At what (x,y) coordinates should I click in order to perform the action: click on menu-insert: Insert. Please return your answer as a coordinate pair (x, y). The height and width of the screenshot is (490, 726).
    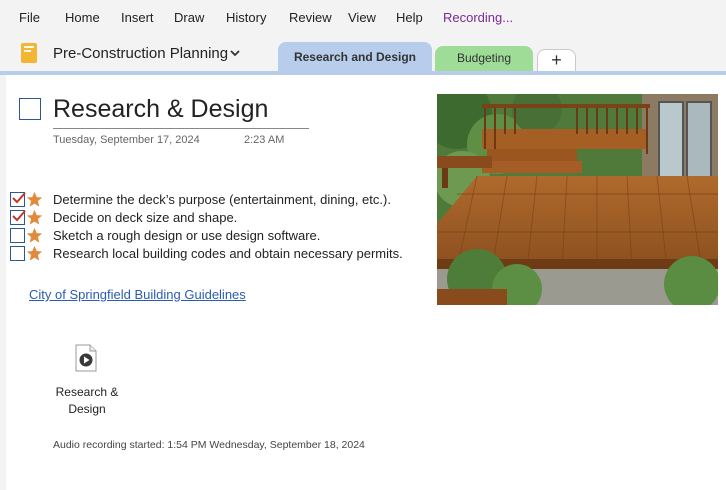
    Looking at the image, I should click on (137, 17).